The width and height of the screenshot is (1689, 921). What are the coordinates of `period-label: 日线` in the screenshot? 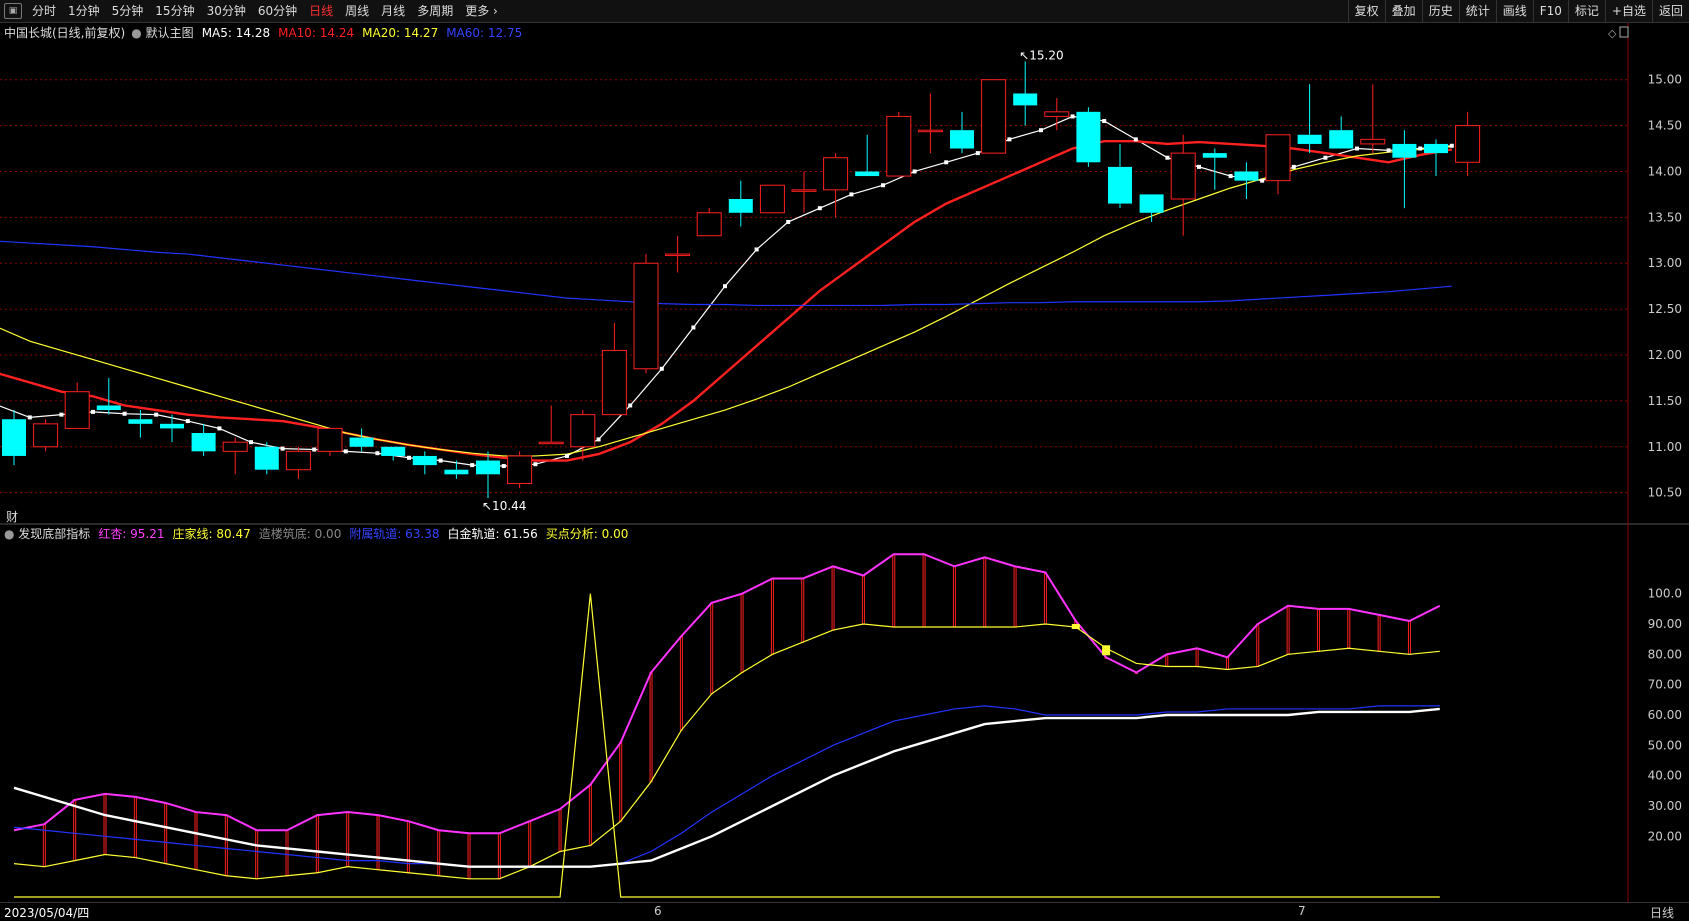 It's located at (1662, 912).